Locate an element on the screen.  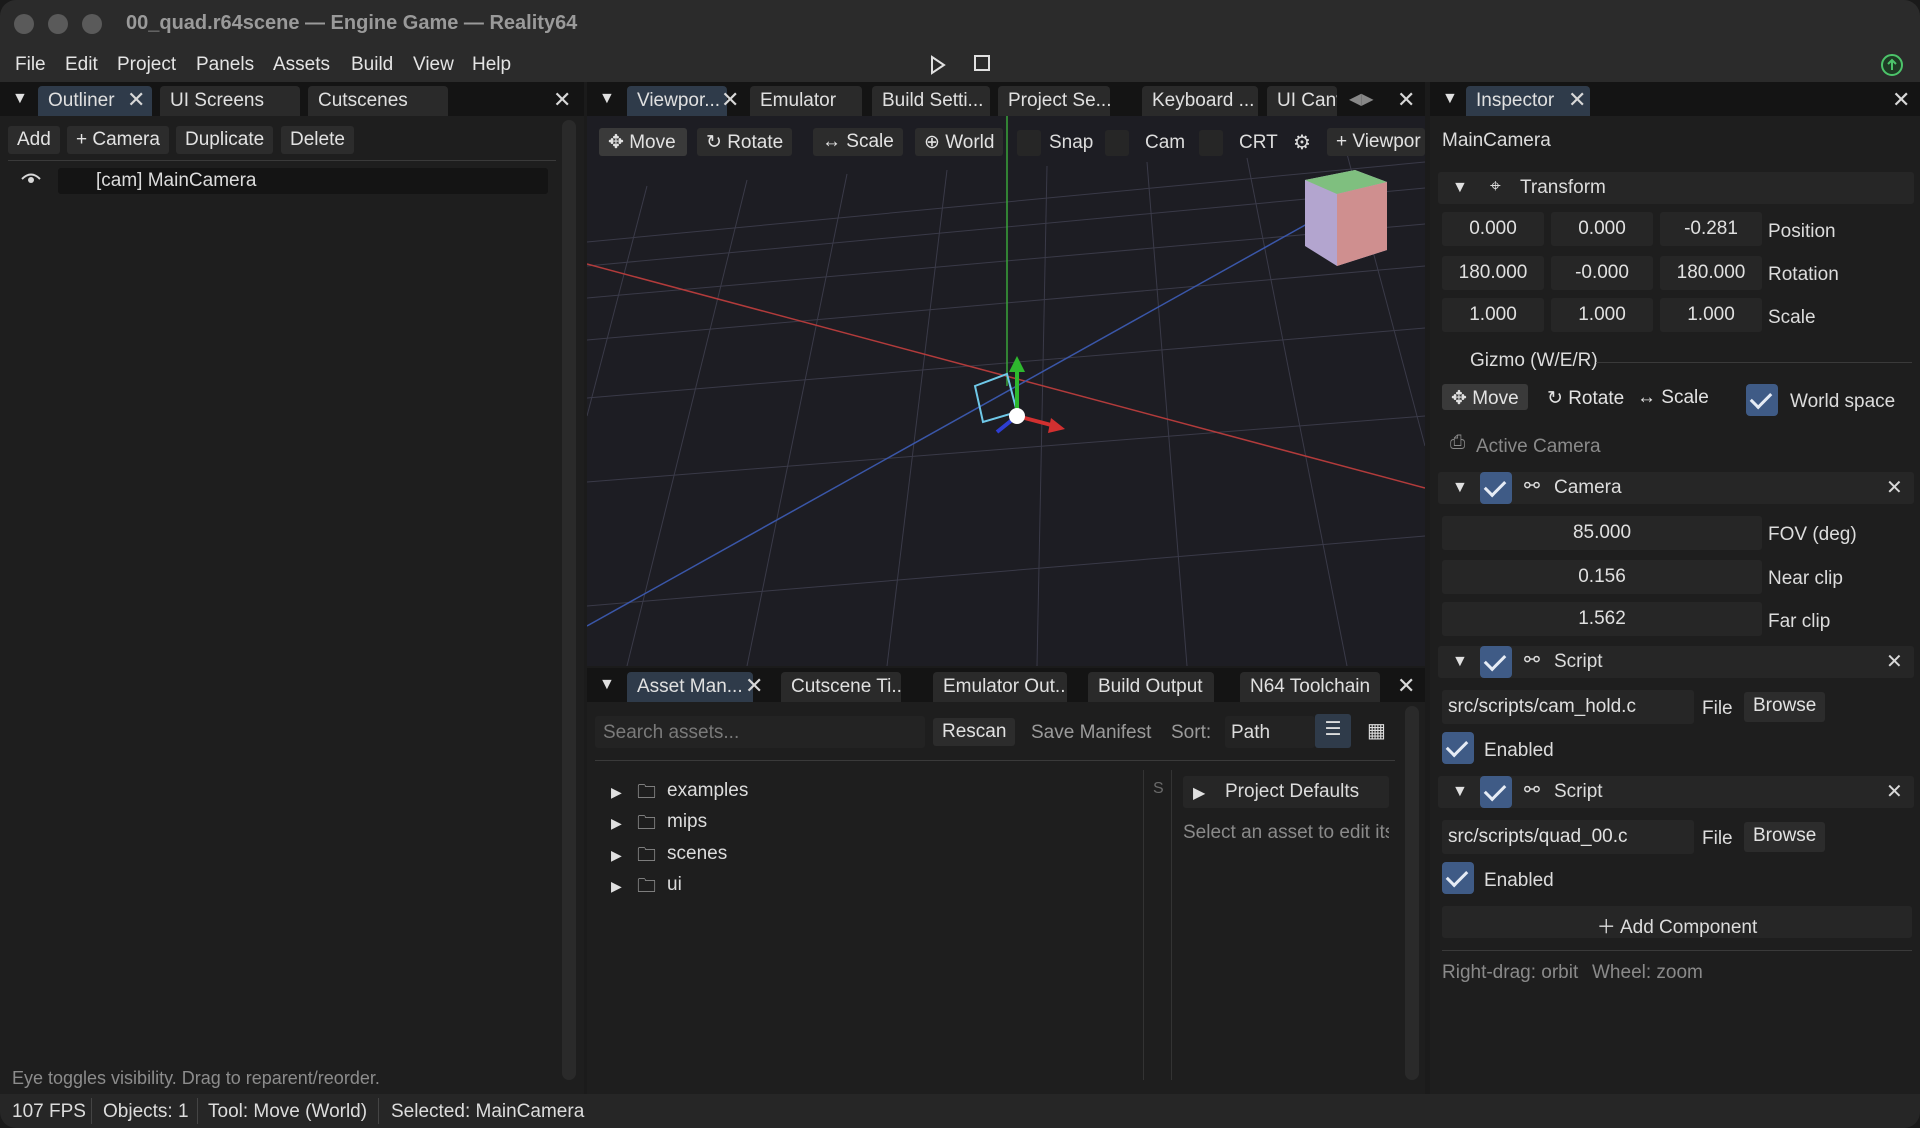
tab-n64-toolchain: N64 Toolchain is located at coordinates (1310, 687).